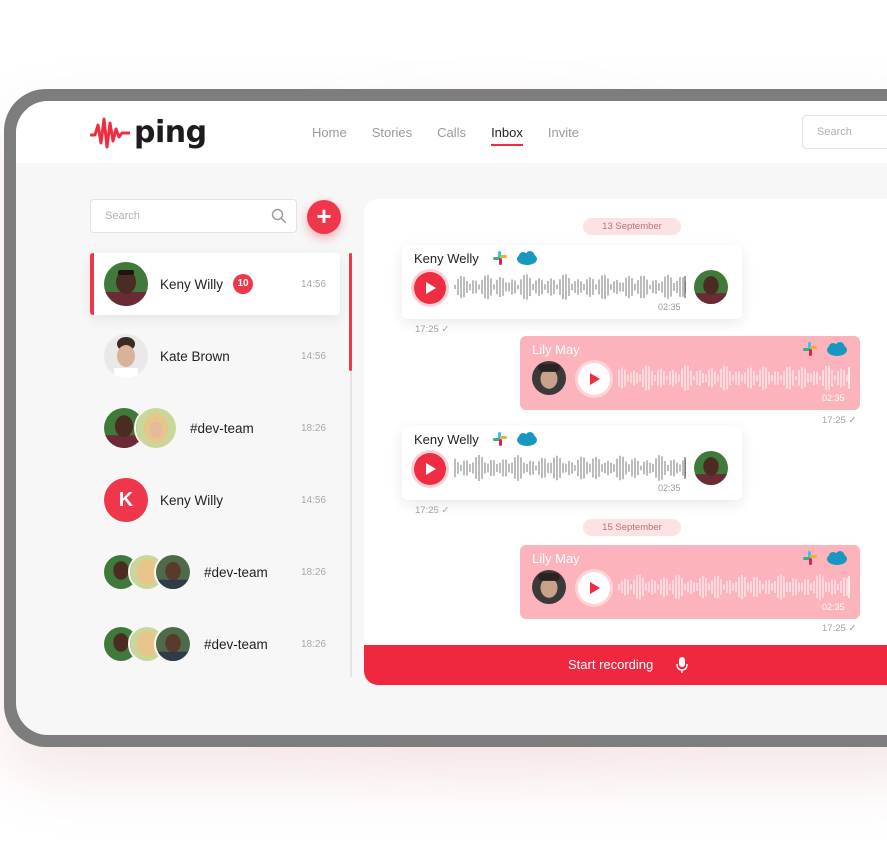  I want to click on nav-calls: Calls, so click(451, 132).